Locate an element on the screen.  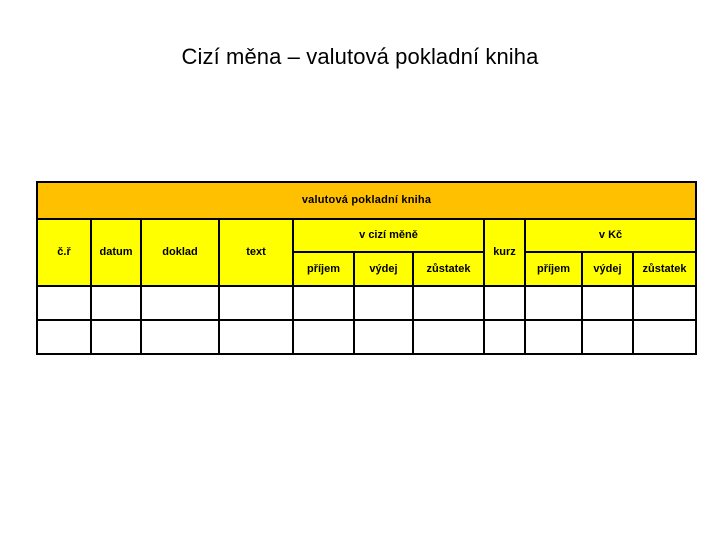
column-header-text: text is located at coordinates (256, 252).